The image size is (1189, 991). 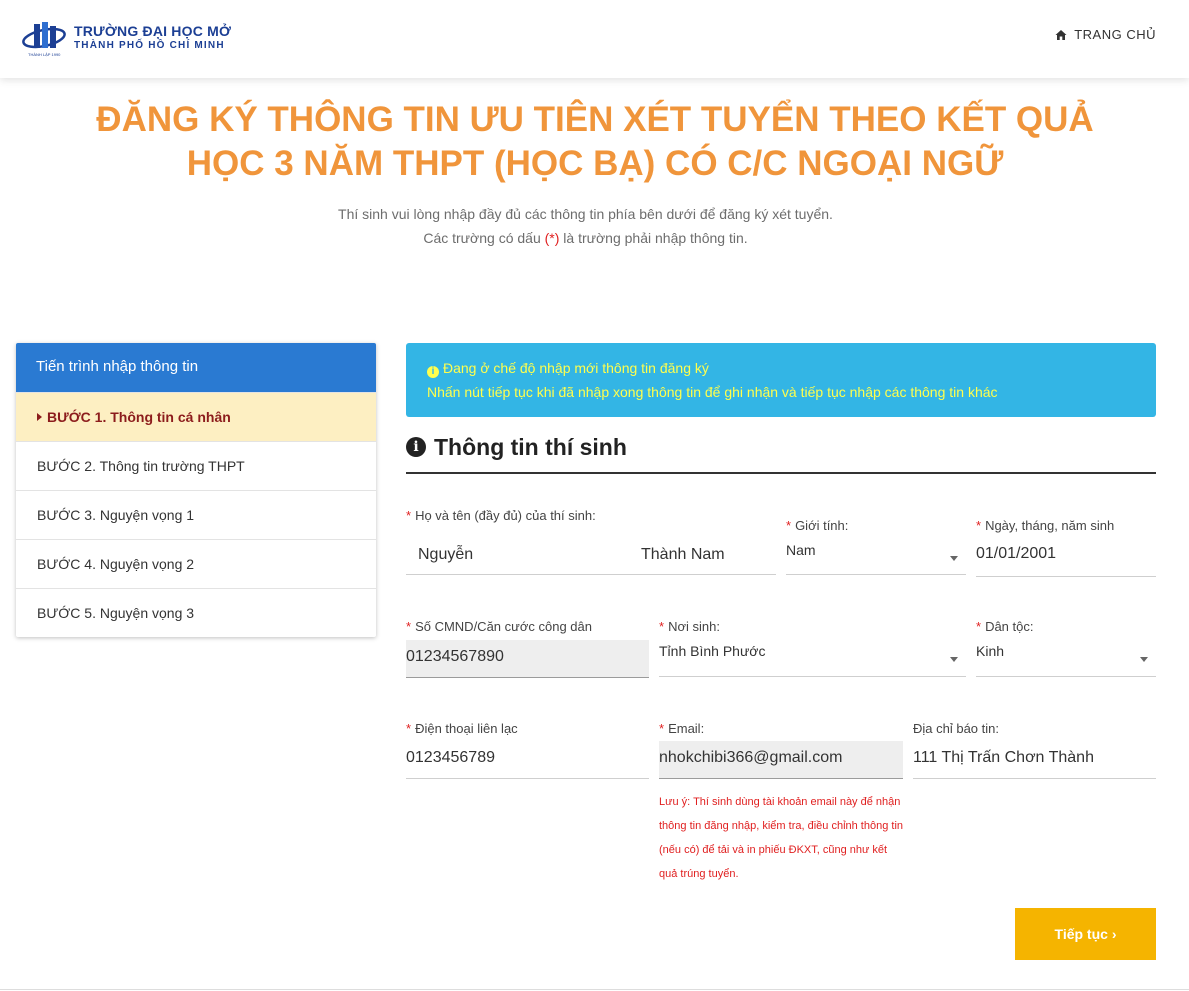 What do you see at coordinates (781, 728) in the screenshot?
I see `email-label: * Email:` at bounding box center [781, 728].